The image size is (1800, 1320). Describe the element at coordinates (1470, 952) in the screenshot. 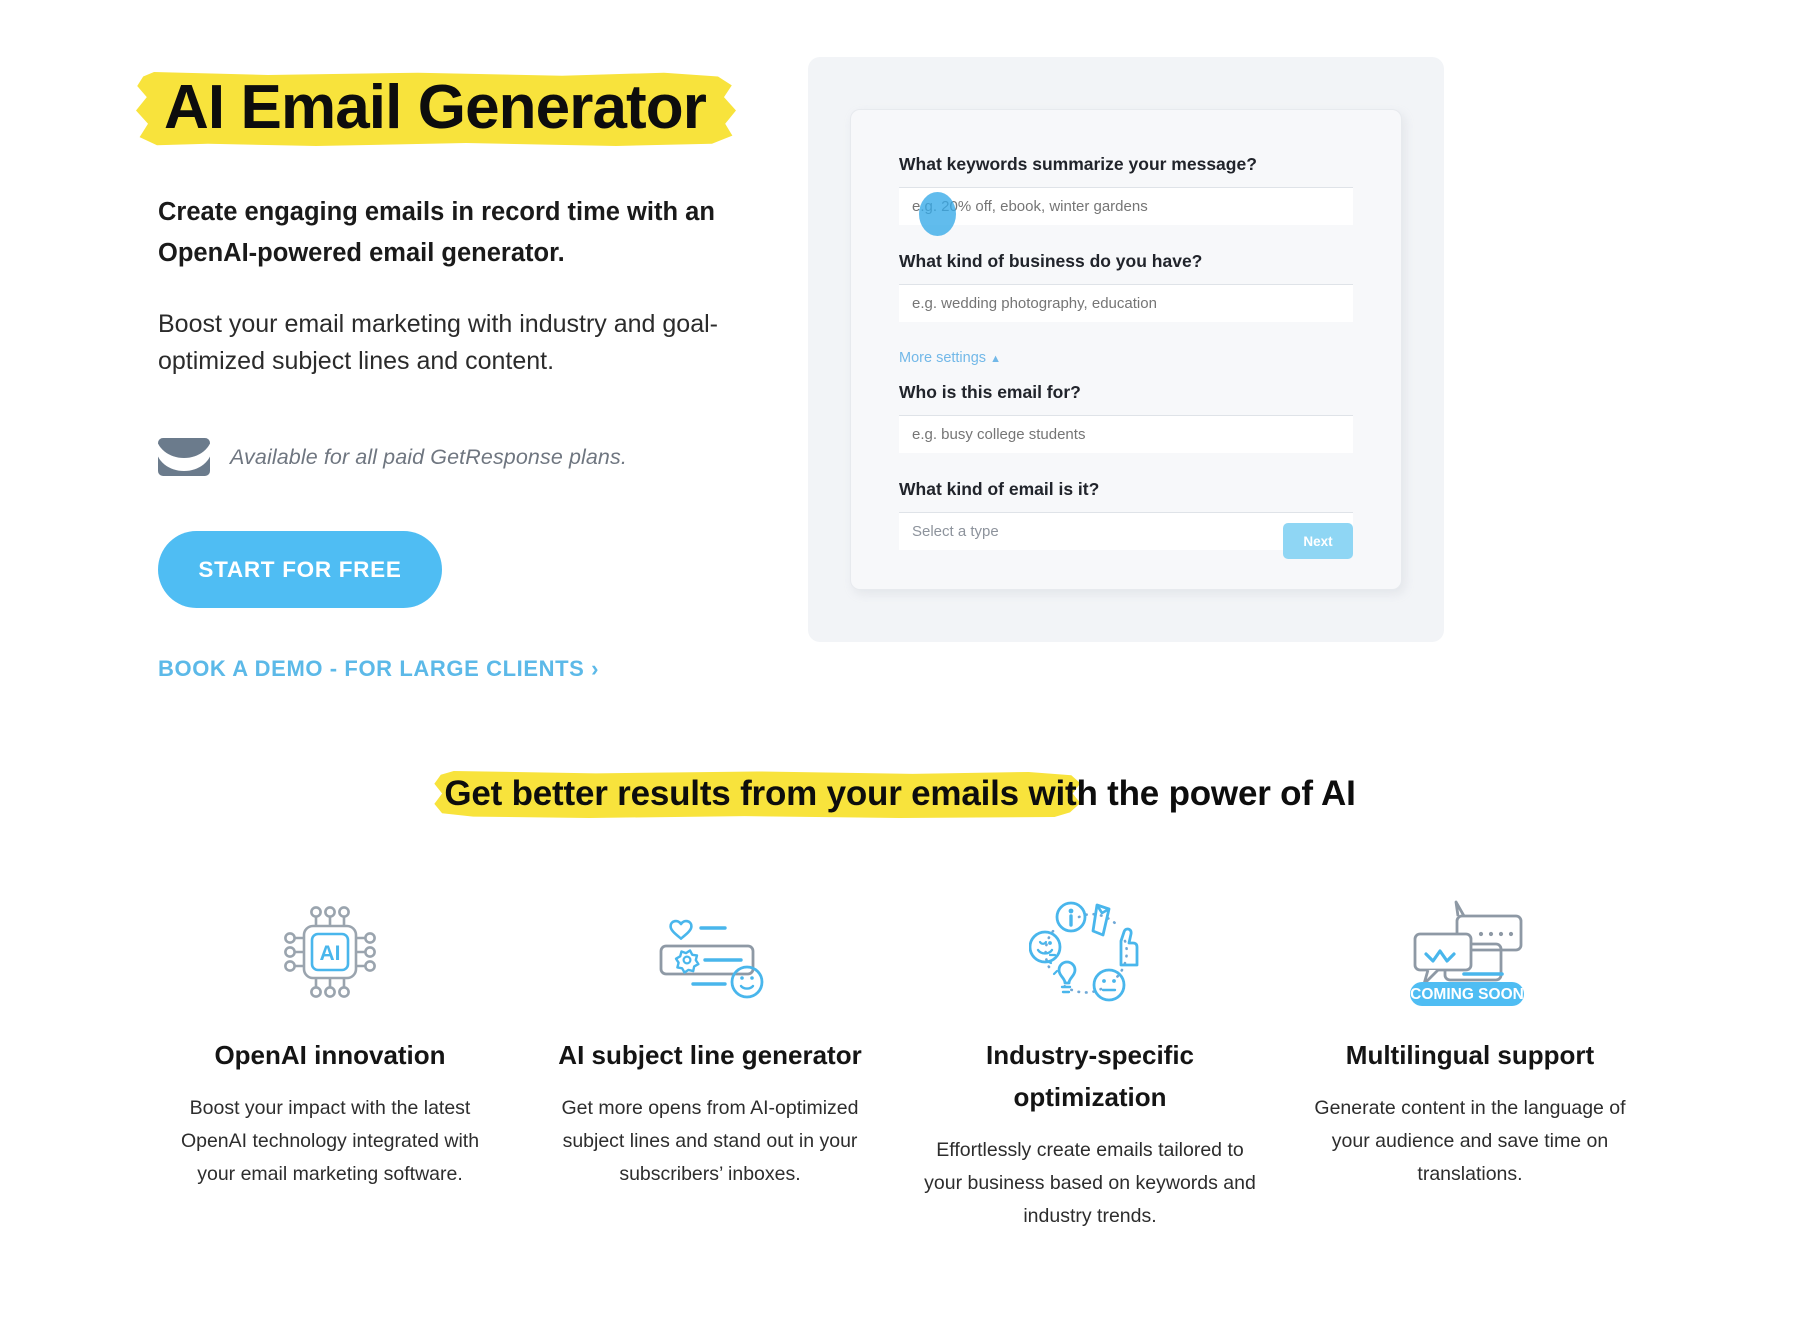

I see `multilingual-icon: COMING SOON` at that location.